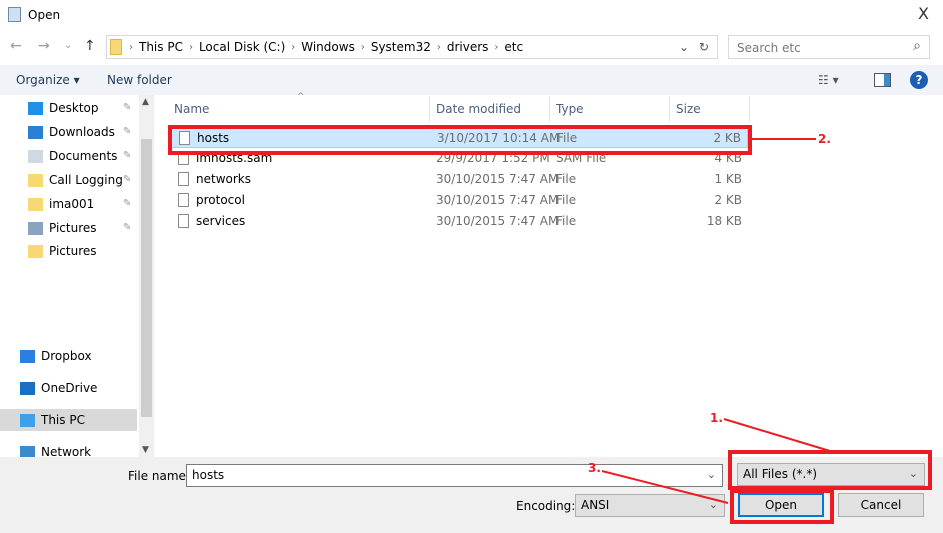 The width and height of the screenshot is (943, 533). I want to click on annotation-label-3: 3., so click(594, 468).